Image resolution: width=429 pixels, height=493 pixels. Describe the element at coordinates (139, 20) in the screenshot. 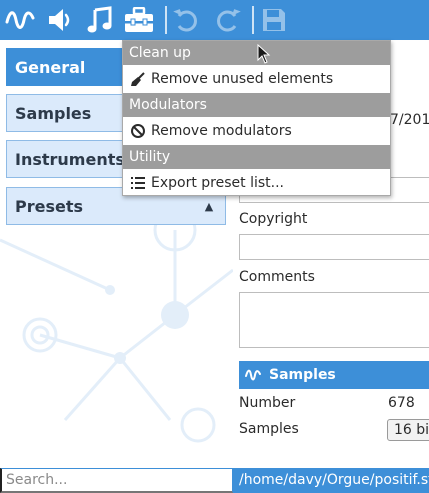

I see `toolbox-icon` at that location.